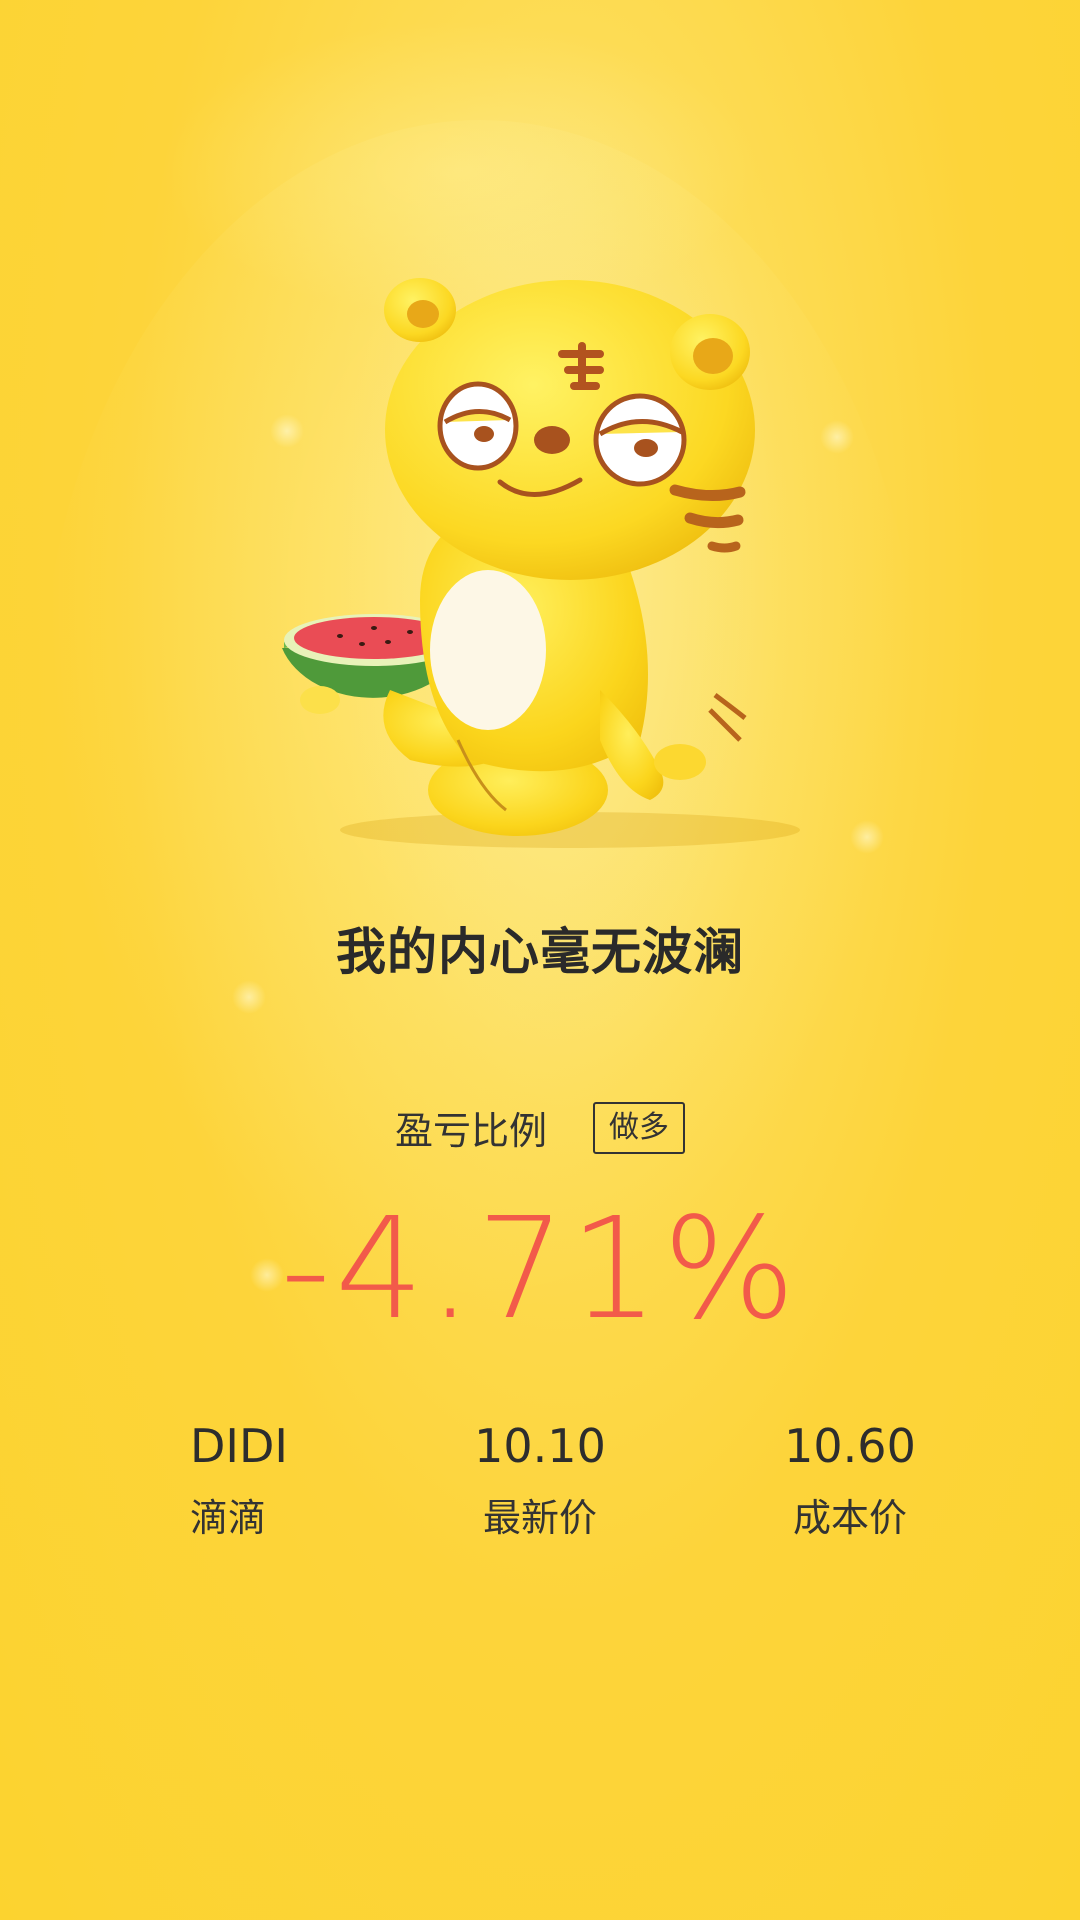  What do you see at coordinates (540, 1482) in the screenshot?
I see `stat-latest-price: 10.10 最新价` at bounding box center [540, 1482].